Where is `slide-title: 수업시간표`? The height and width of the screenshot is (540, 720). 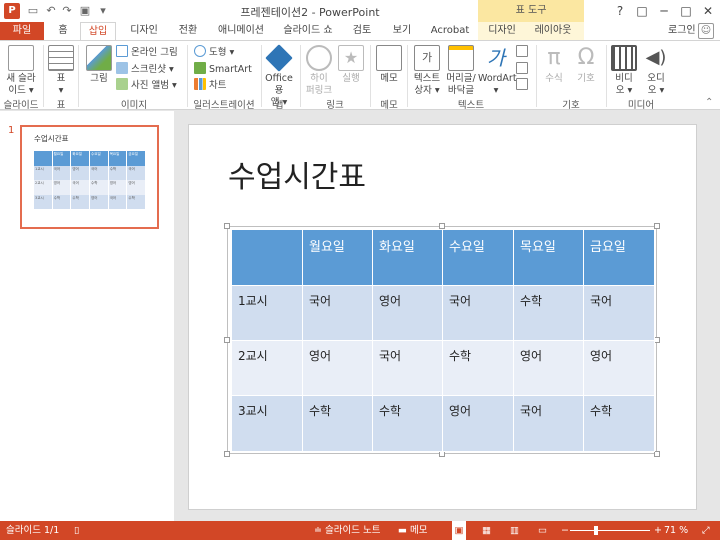
slide-title: 수업시간표 is located at coordinates (297, 174).